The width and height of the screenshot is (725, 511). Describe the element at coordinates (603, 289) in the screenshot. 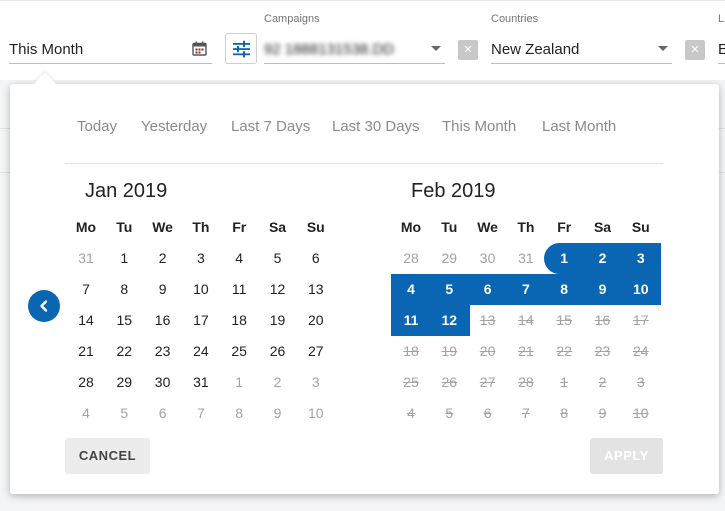

I see `calendar-day-selected: 9` at that location.